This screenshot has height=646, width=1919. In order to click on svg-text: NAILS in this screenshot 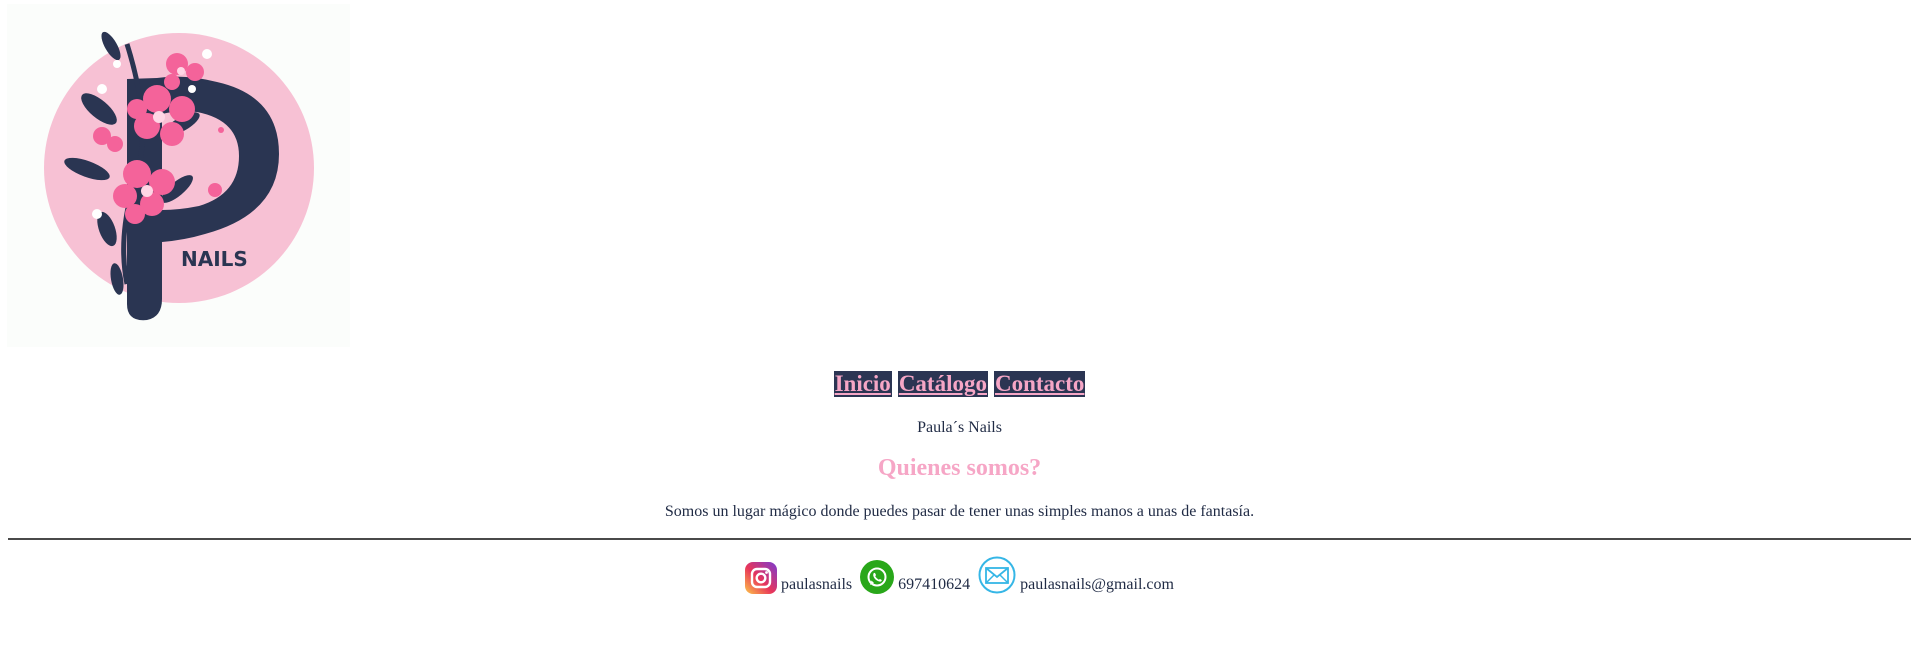, I will do `click(214, 259)`.